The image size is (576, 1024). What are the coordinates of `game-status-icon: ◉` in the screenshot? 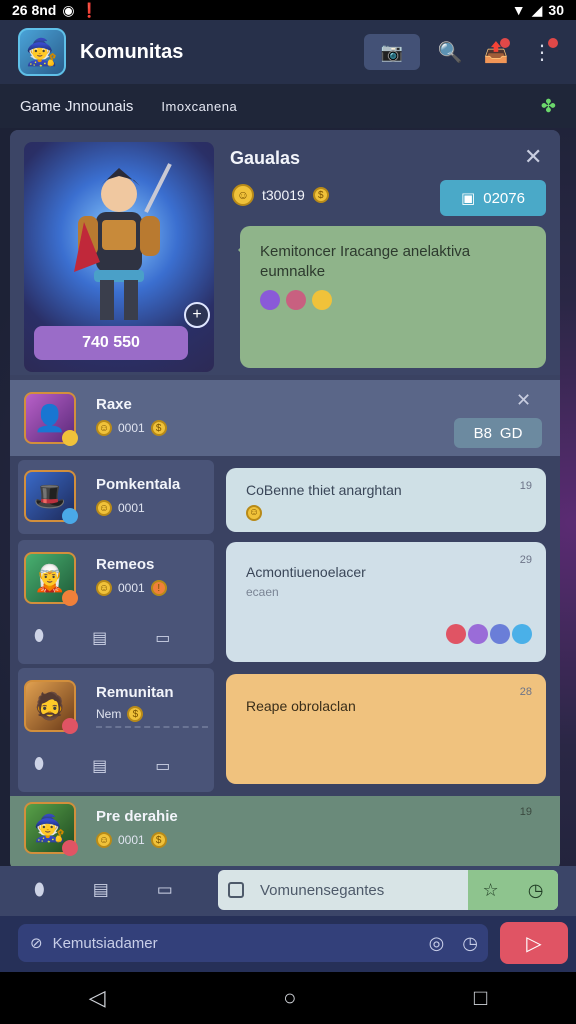 It's located at (68, 9).